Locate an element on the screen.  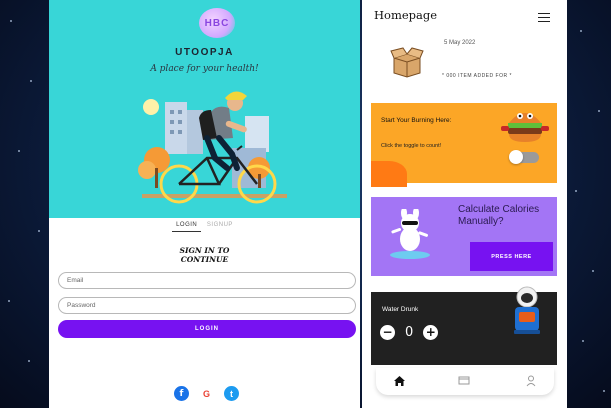
bunny-mascot-icon is located at coordinates (410, 234).